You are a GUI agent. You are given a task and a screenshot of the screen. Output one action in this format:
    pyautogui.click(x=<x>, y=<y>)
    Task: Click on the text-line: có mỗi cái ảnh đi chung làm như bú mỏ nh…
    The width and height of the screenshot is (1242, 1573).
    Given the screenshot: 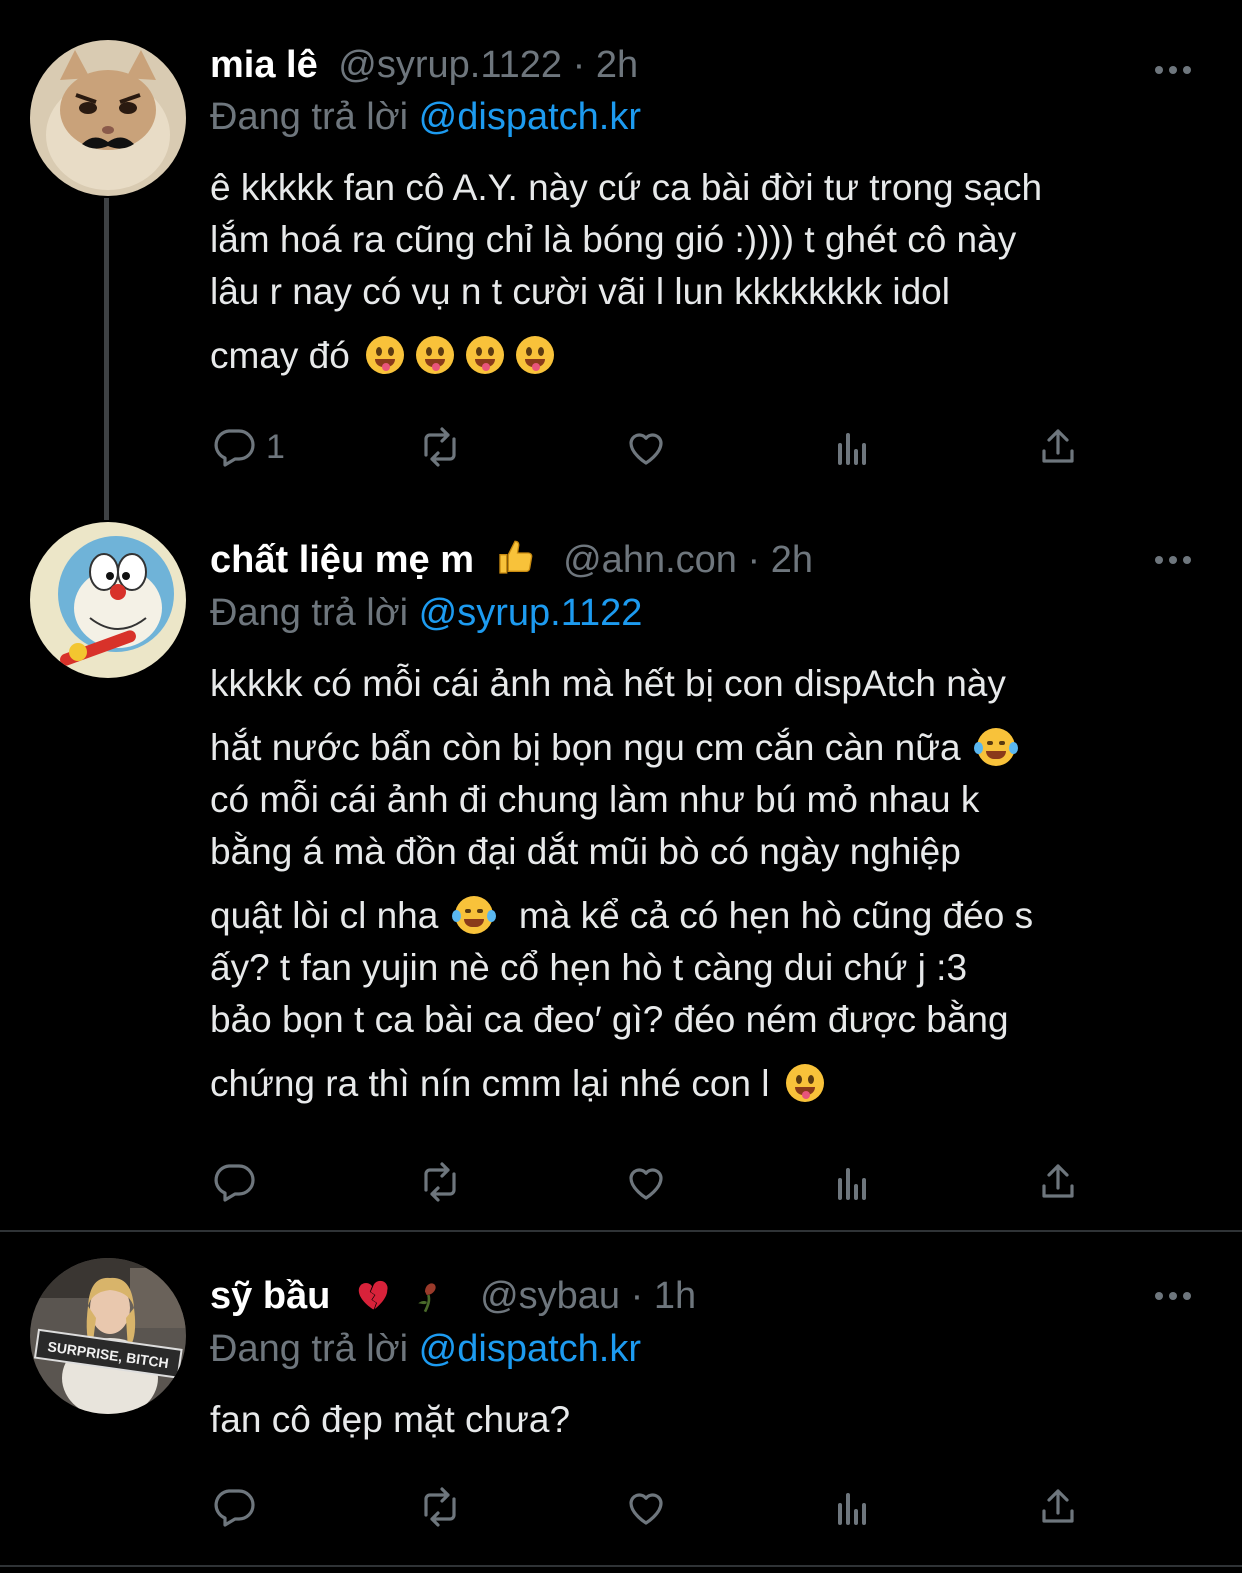 What is the action you would take?
    pyautogui.click(x=595, y=799)
    